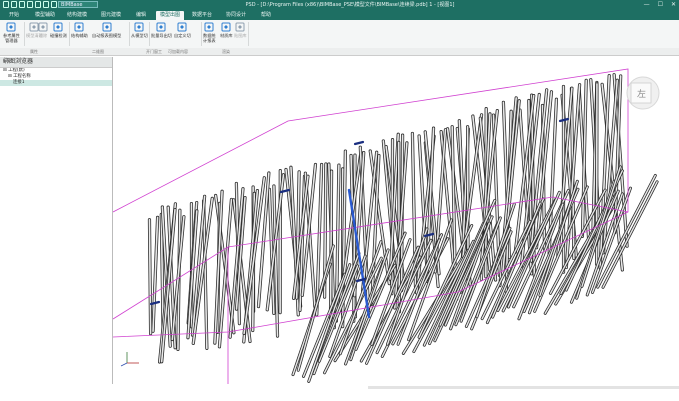  What do you see at coordinates (34, 4) in the screenshot?
I see `quick-access-toolbar` at bounding box center [34, 4].